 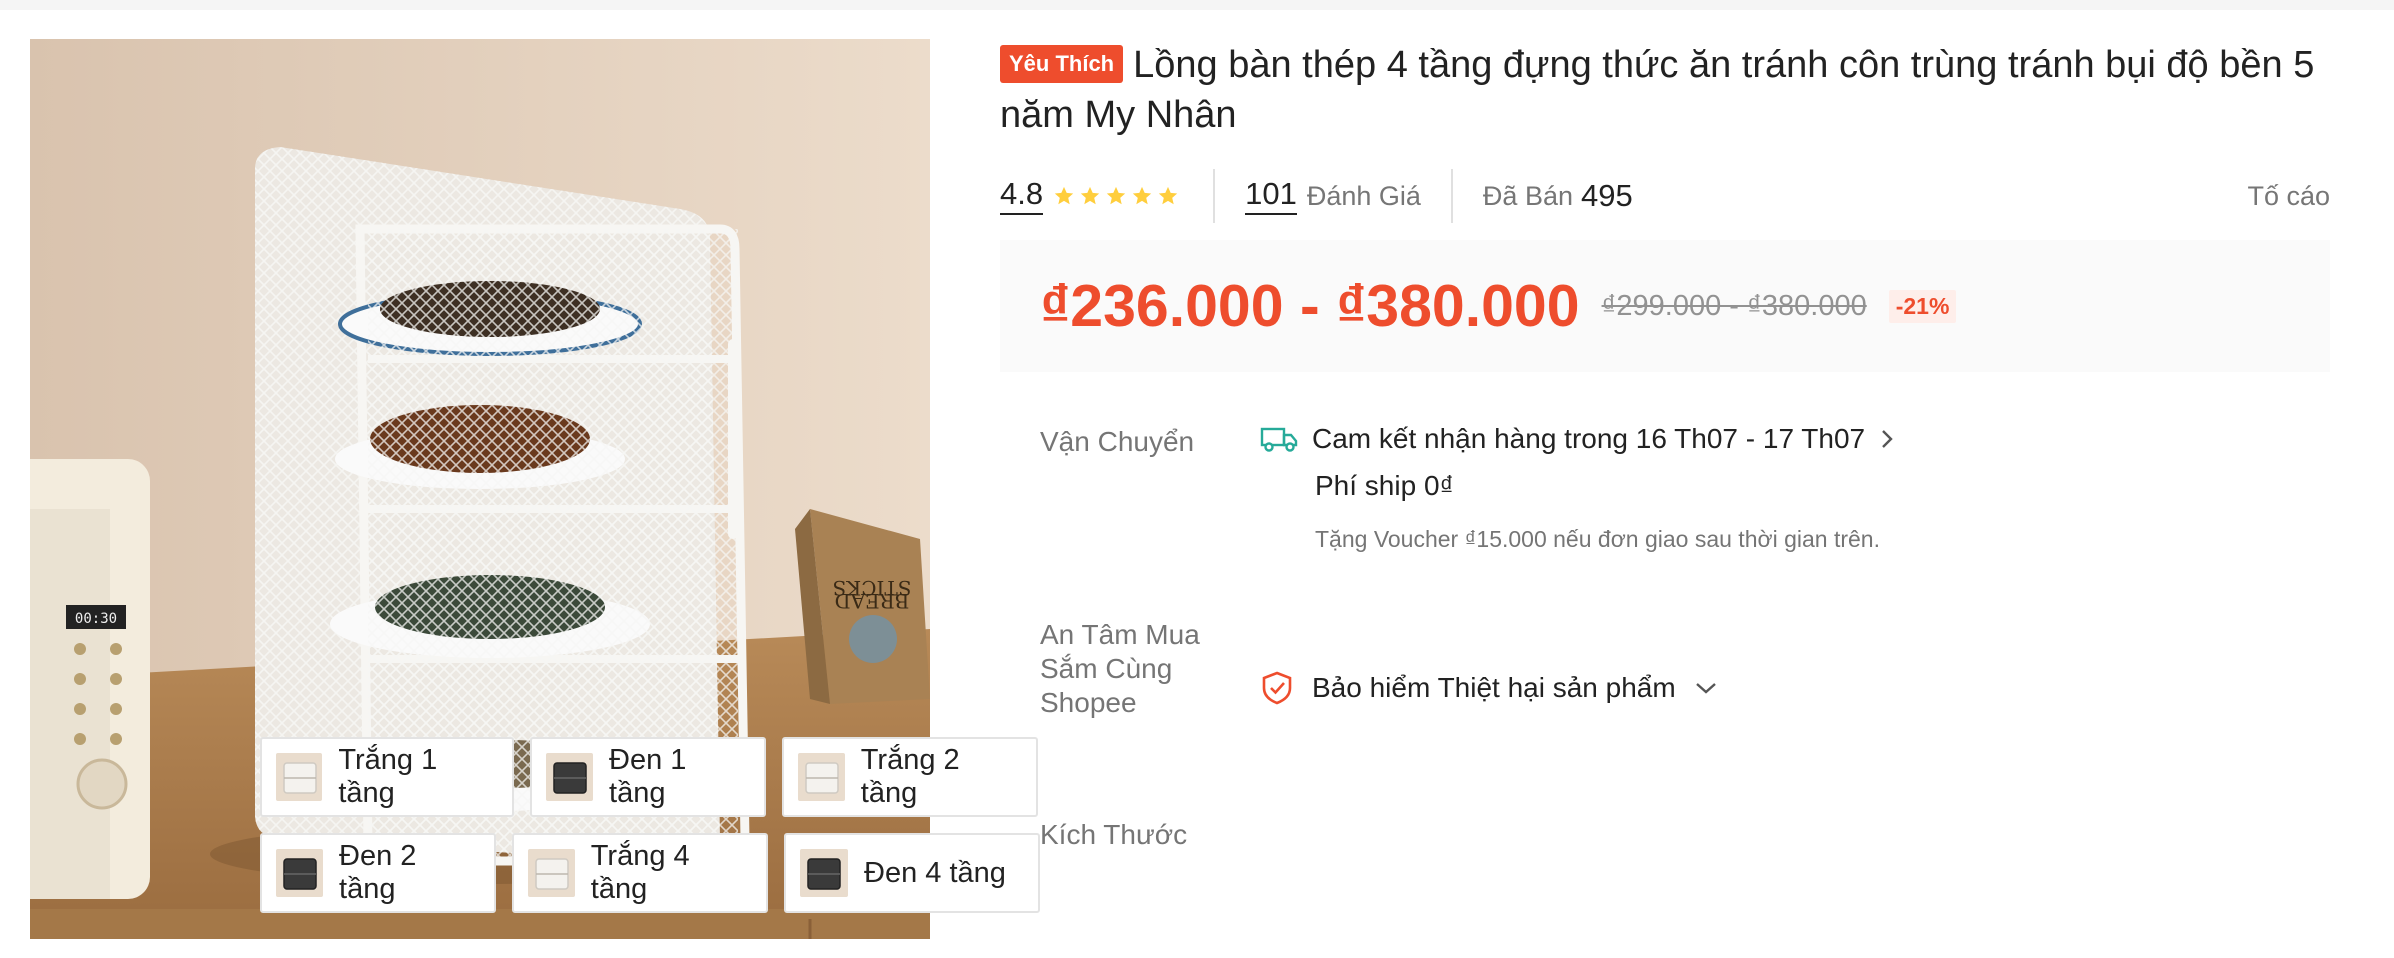 What do you see at coordinates (1277, 688) in the screenshot?
I see `shield-icon` at bounding box center [1277, 688].